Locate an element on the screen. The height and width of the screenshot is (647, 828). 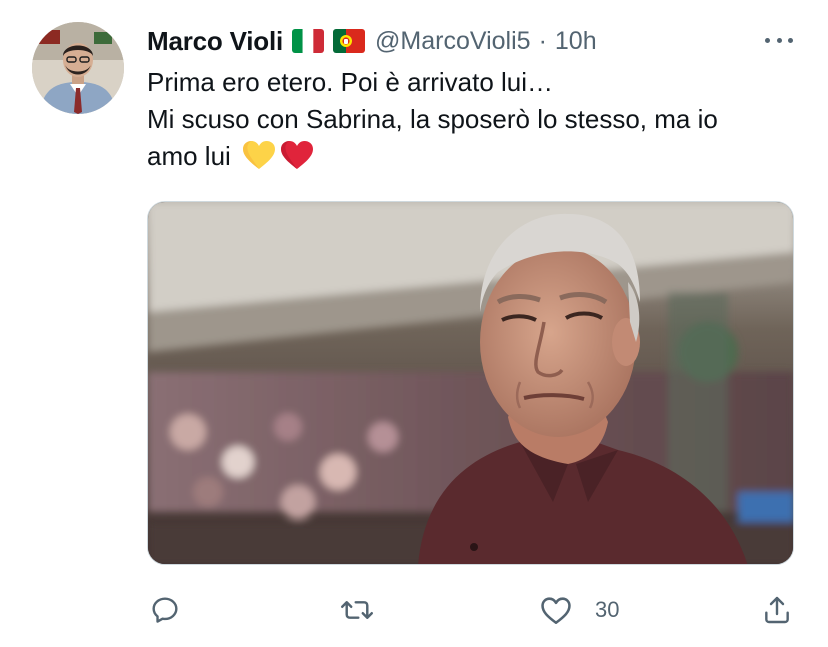
share-icon is located at coordinates (777, 610).